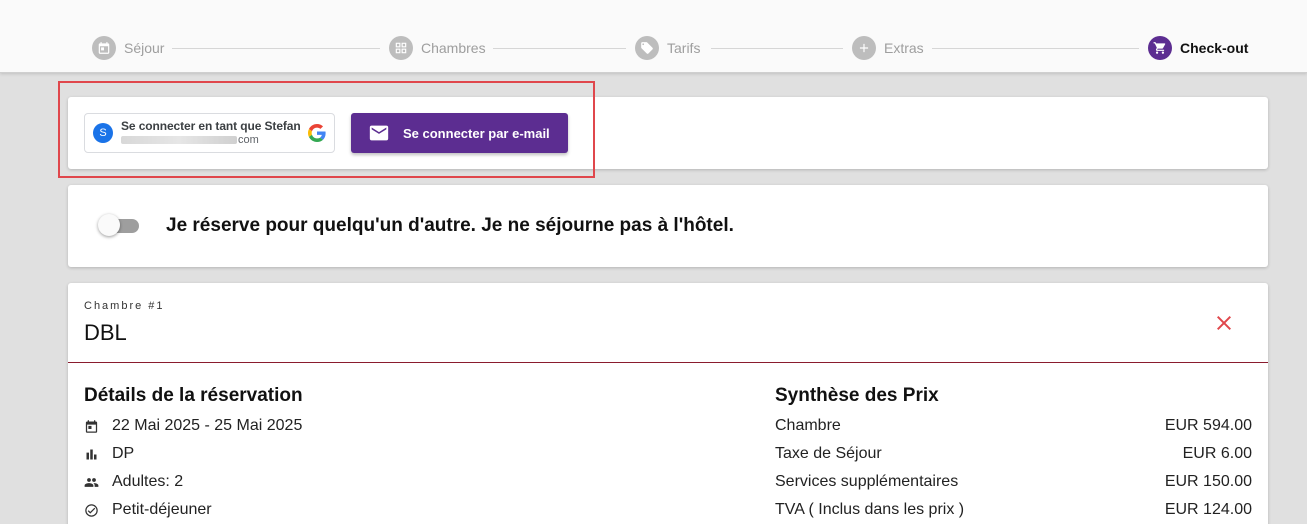  I want to click on google-account-email: com, so click(214, 140).